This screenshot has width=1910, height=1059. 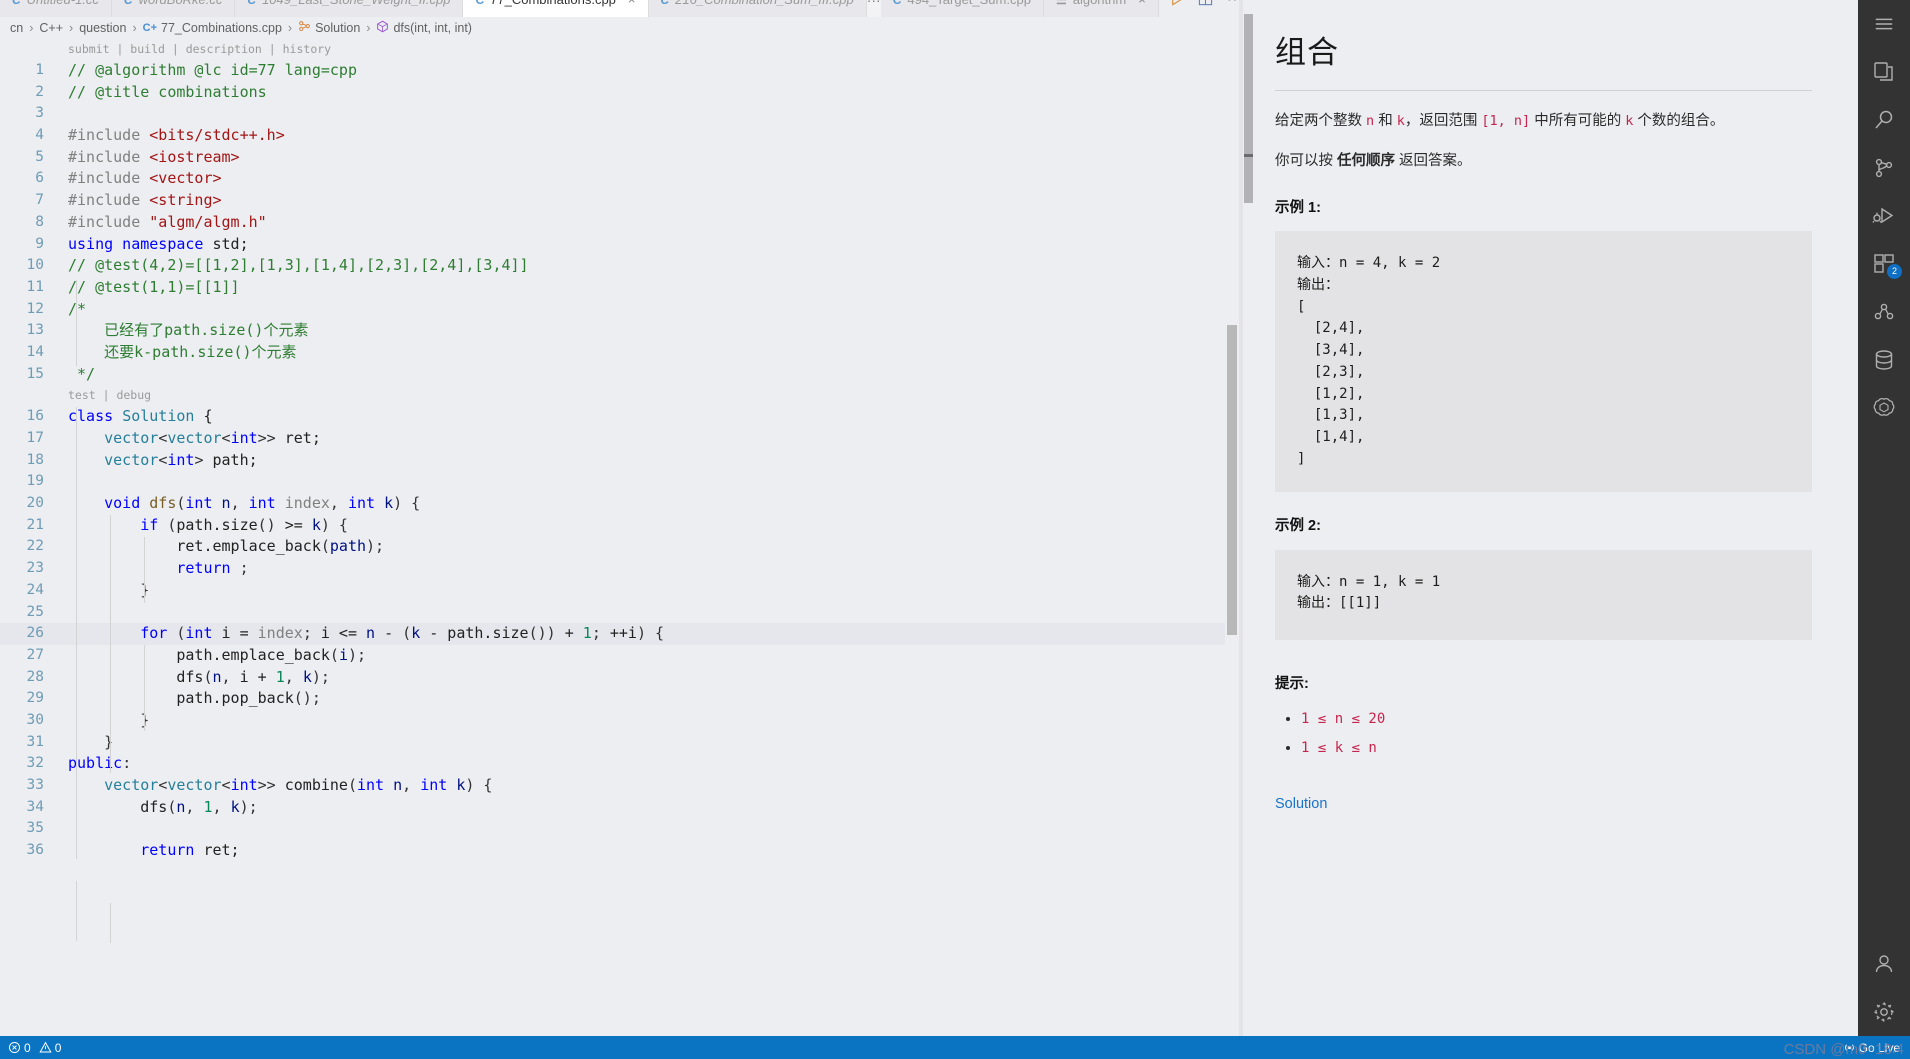 I want to click on code-line: 8 #include "algm/algm.h", so click(x=612, y=223).